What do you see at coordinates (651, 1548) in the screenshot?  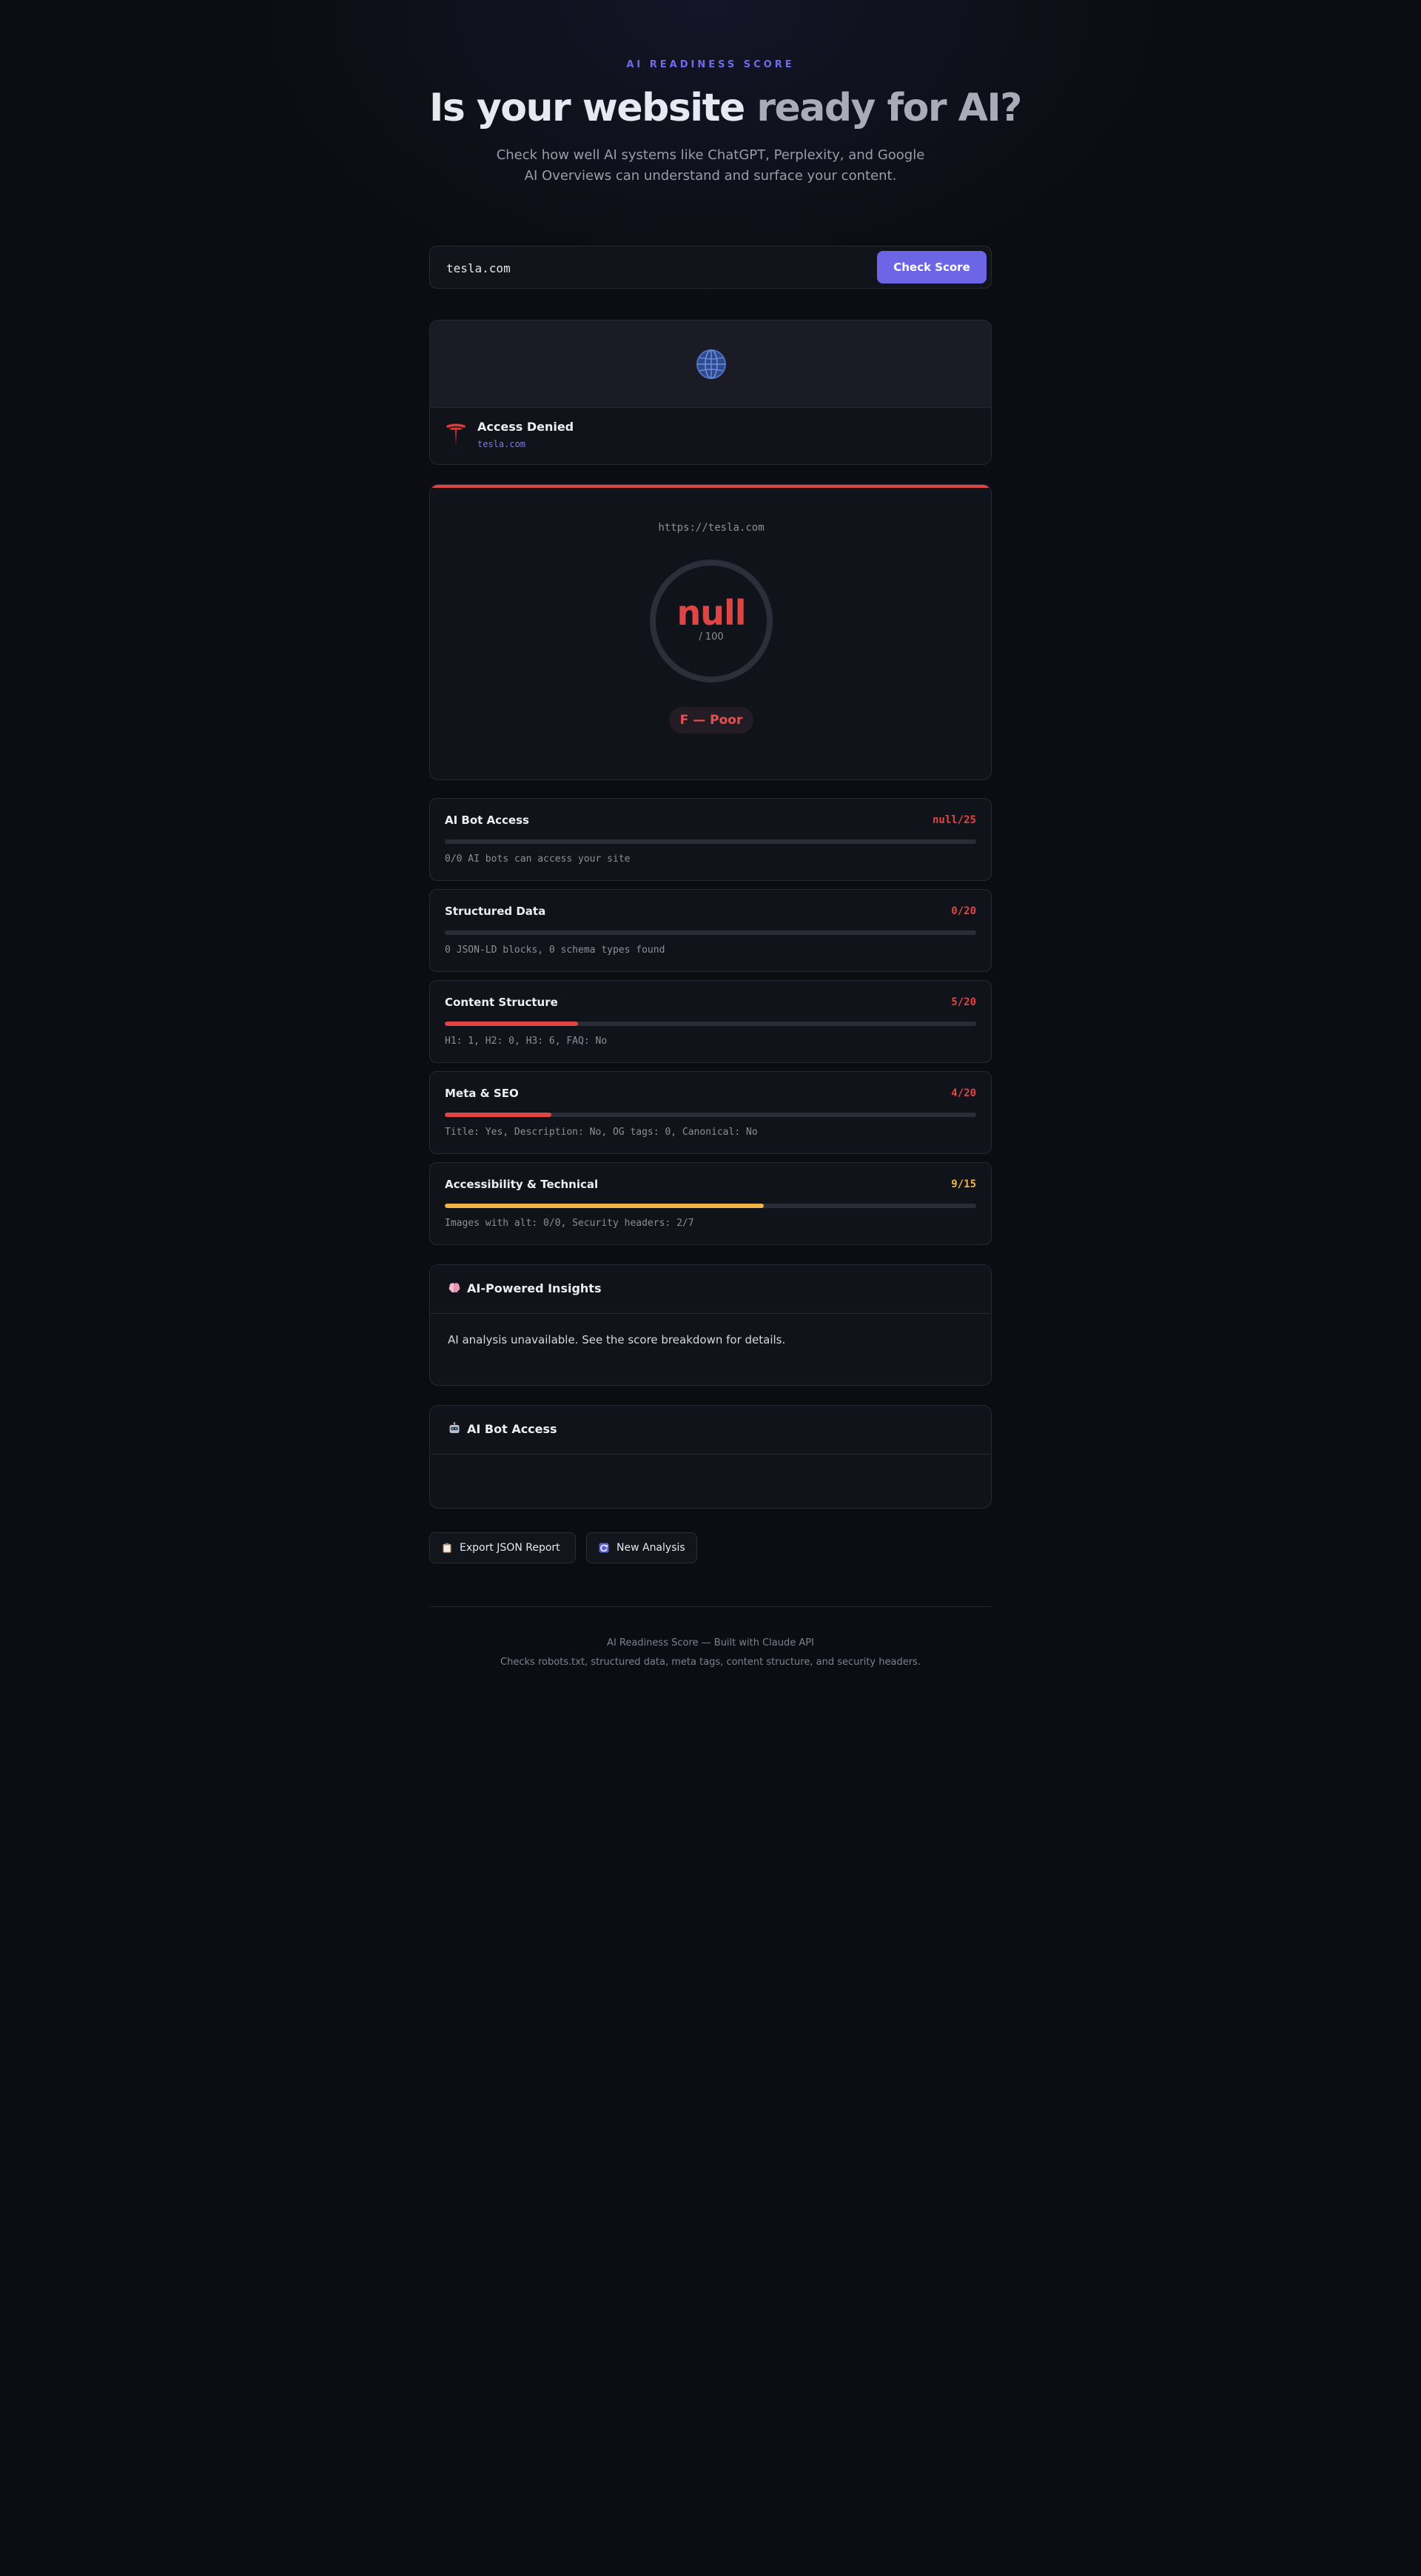 I see `new-analysis-label: New Analysis` at bounding box center [651, 1548].